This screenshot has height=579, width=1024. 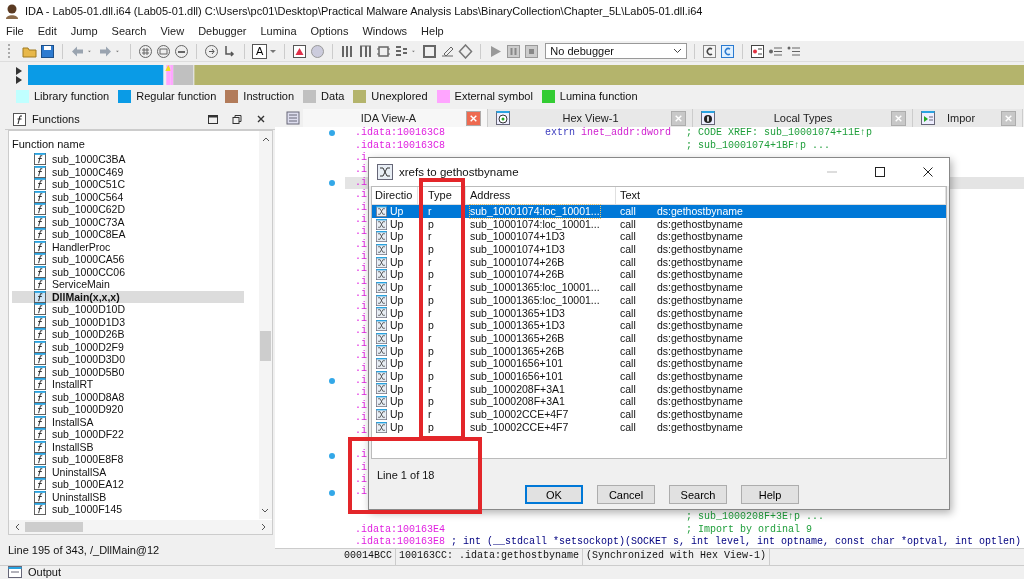 I want to click on function-item: sub_1000C8EA, so click(x=128, y=234).